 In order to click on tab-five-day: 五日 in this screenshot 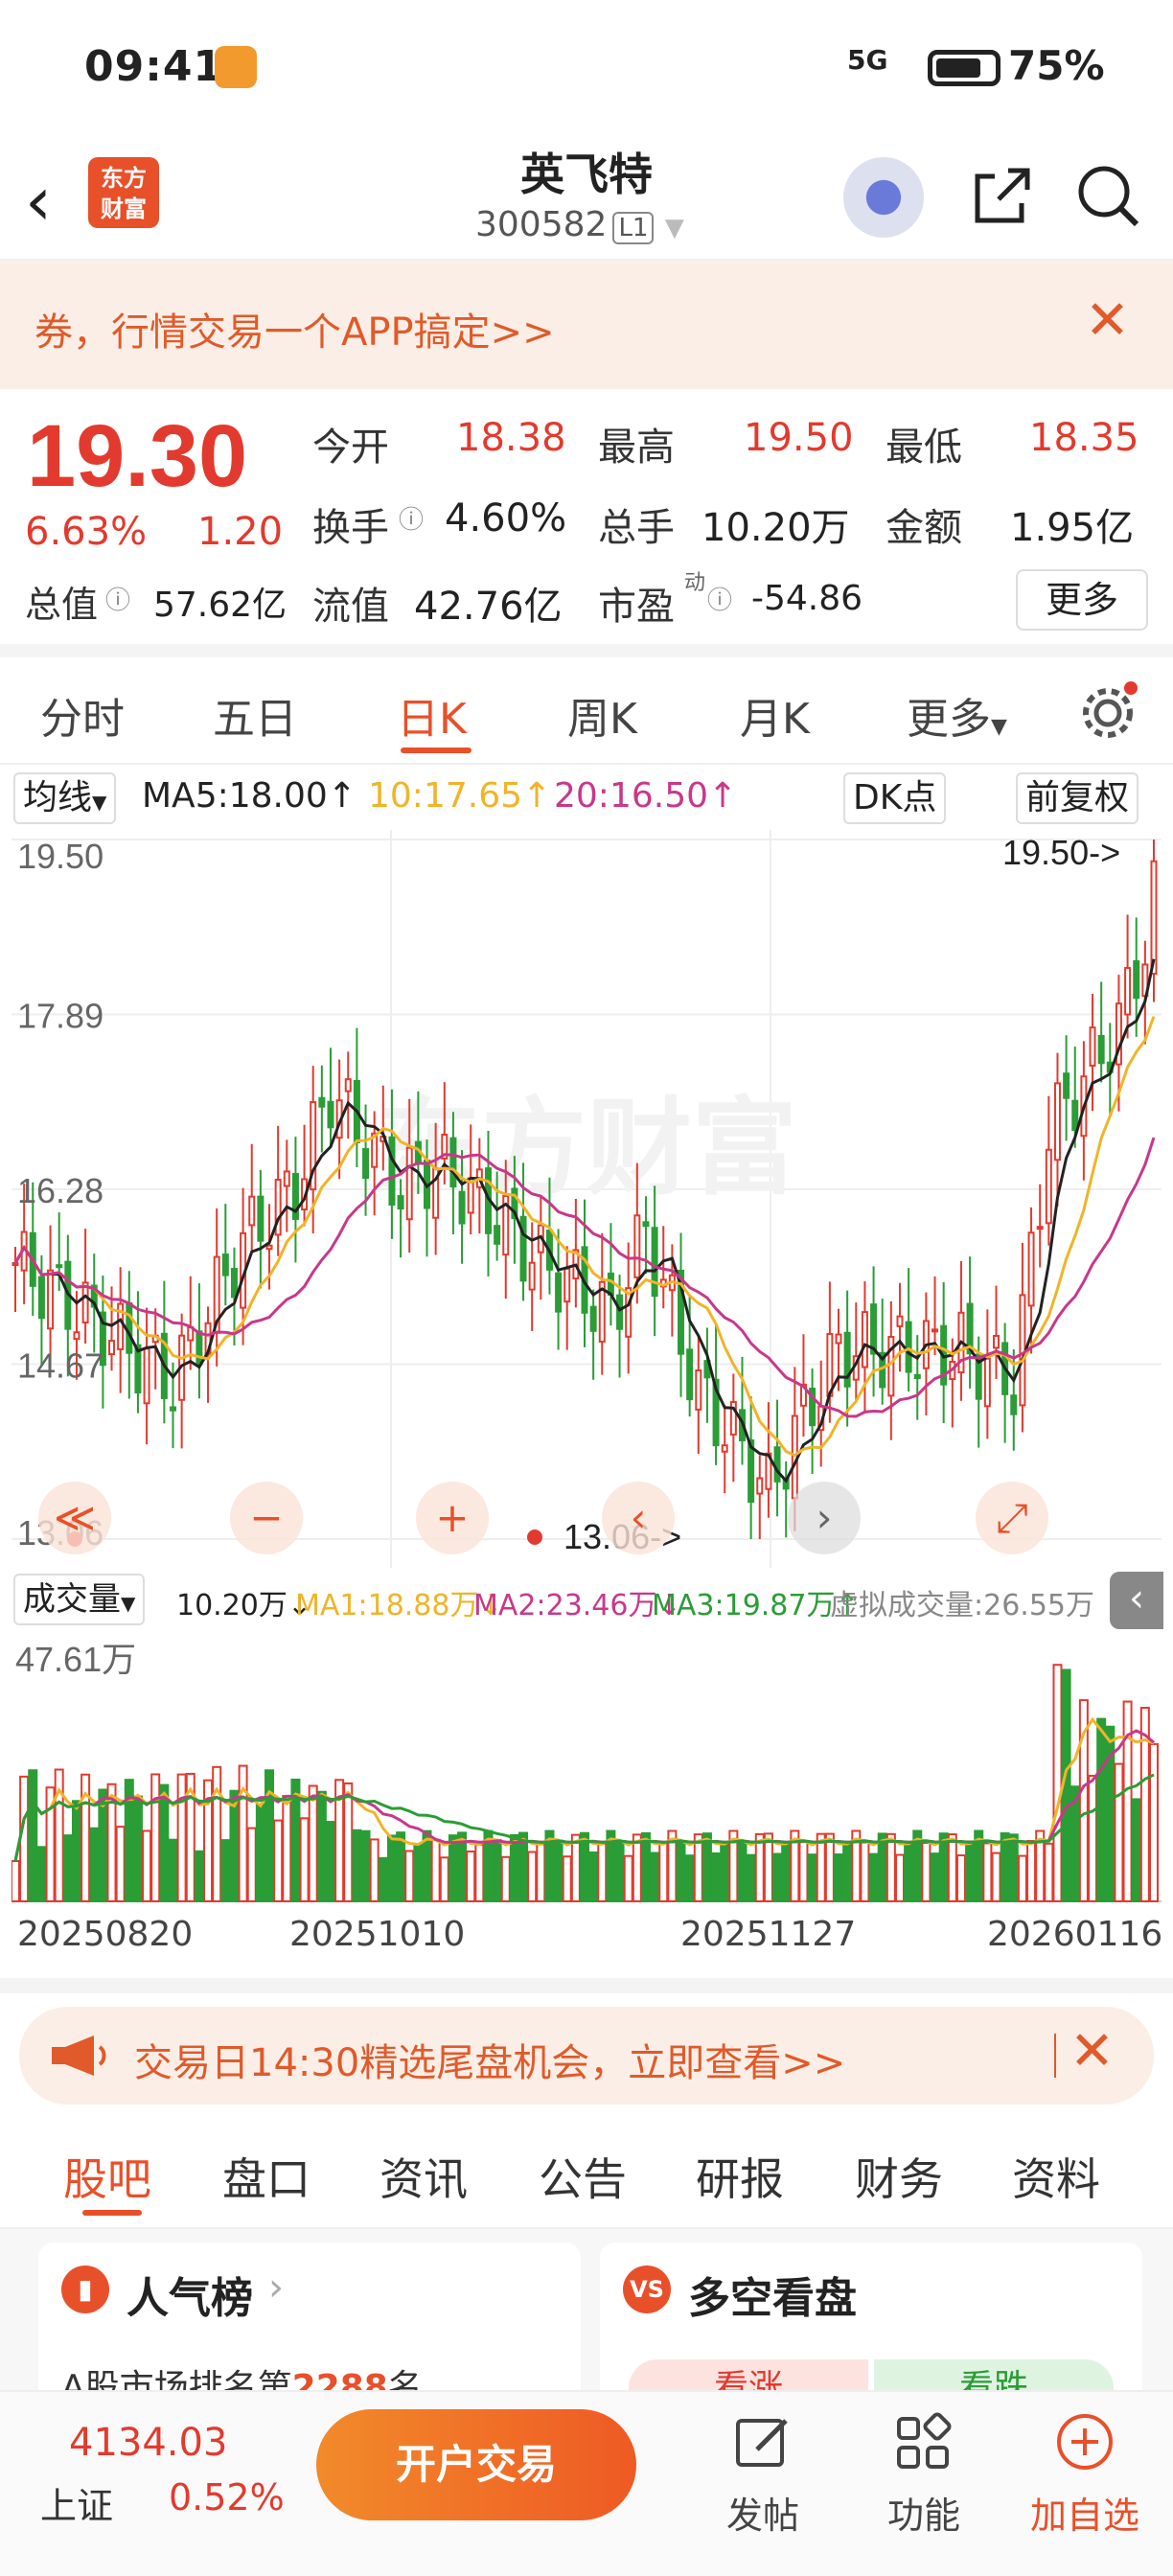, I will do `click(255, 715)`.